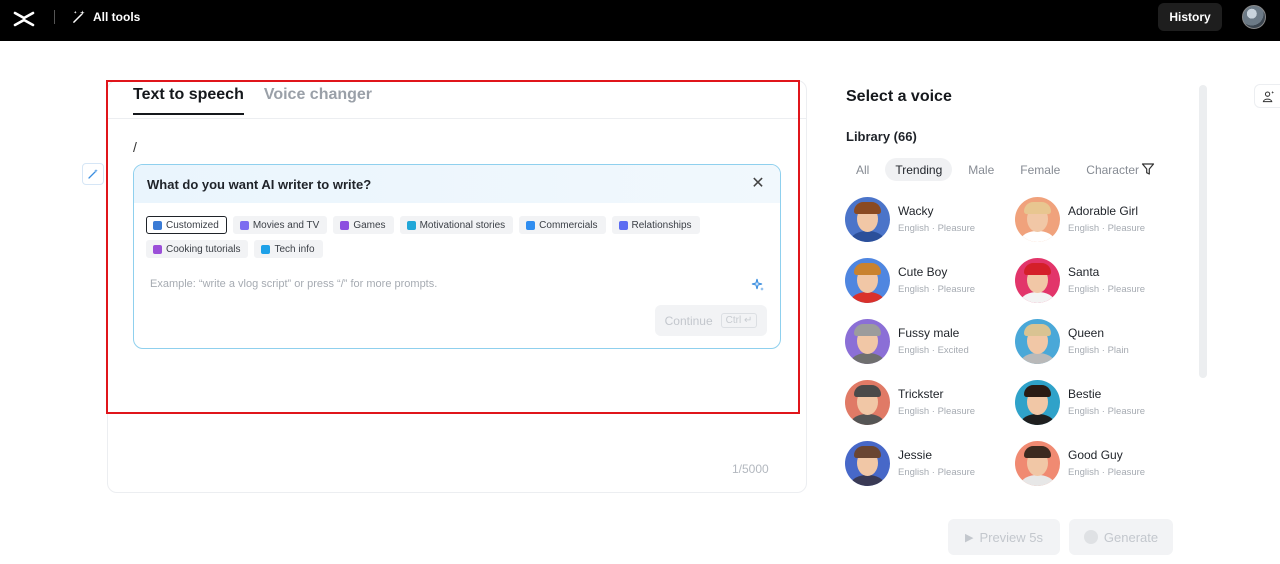  I want to click on filter-tab-trending: Trending, so click(919, 169).